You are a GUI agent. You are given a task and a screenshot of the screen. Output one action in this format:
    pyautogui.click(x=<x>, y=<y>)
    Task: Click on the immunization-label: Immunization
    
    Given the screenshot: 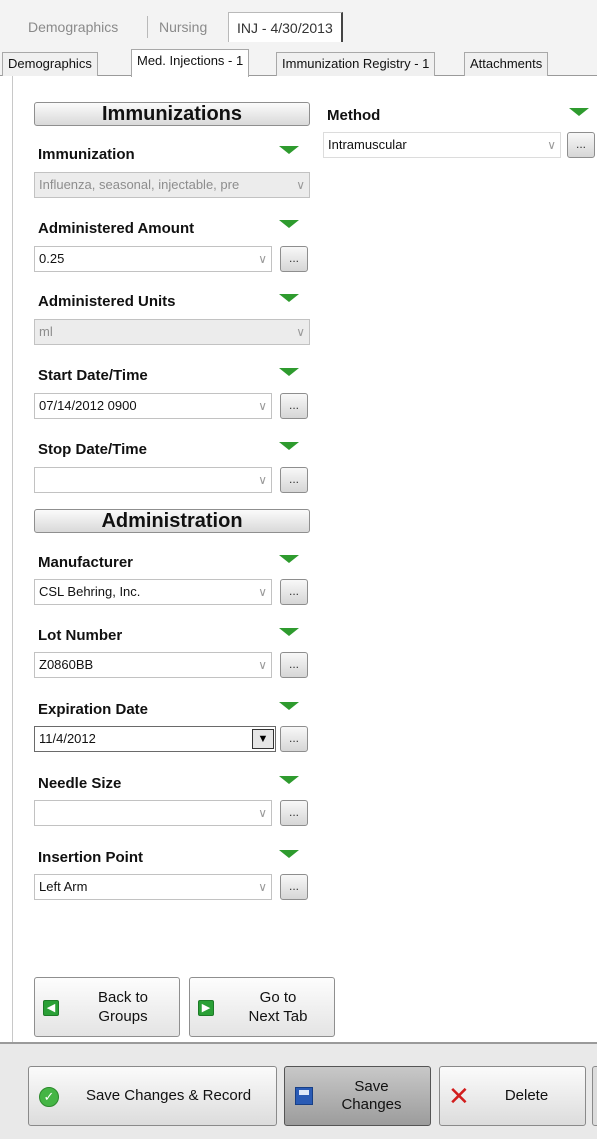 What is the action you would take?
    pyautogui.click(x=86, y=154)
    